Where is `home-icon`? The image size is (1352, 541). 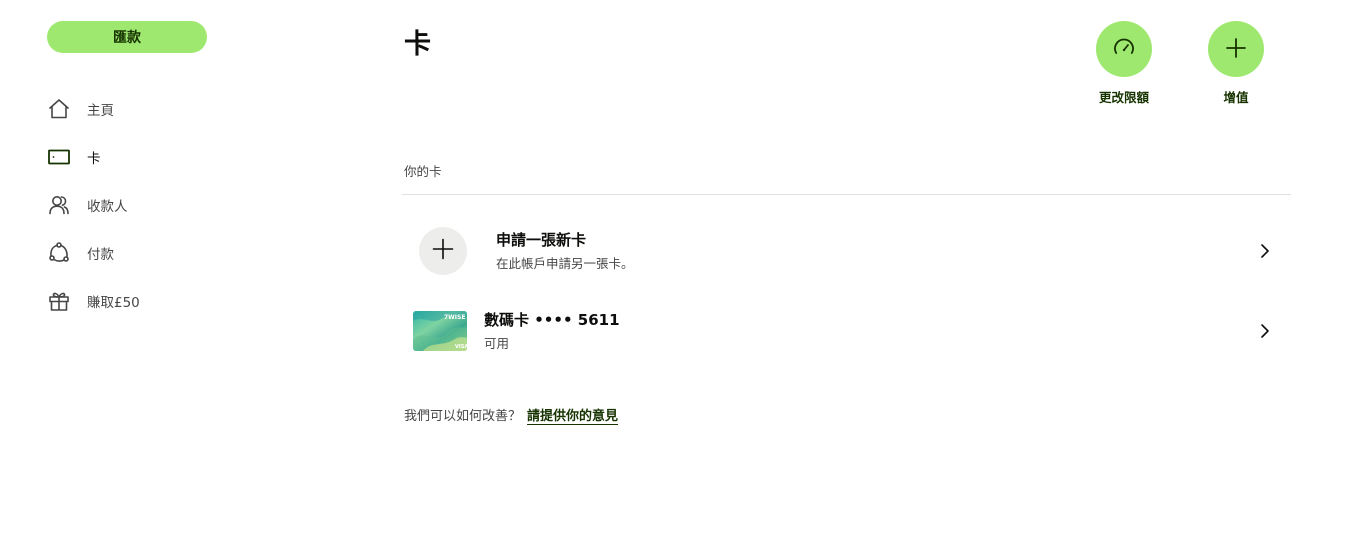
home-icon is located at coordinates (59, 109).